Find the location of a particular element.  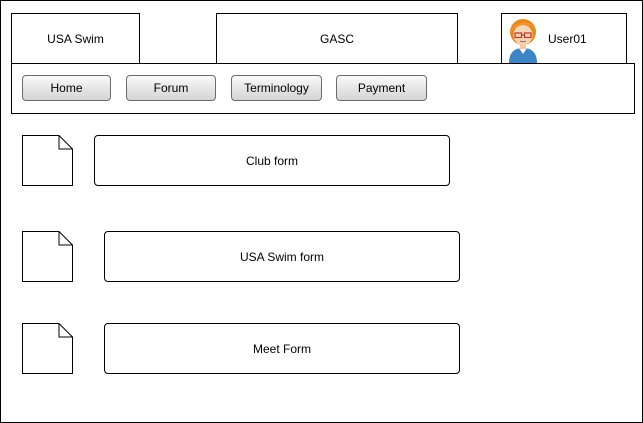

nav-home-button: Home is located at coordinates (66, 88).